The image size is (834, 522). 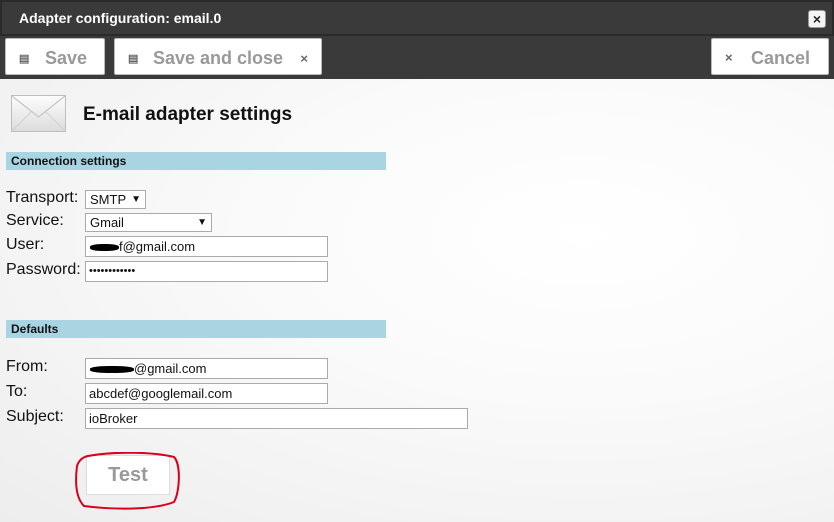 What do you see at coordinates (25, 244) in the screenshot?
I see `user-label: User:` at bounding box center [25, 244].